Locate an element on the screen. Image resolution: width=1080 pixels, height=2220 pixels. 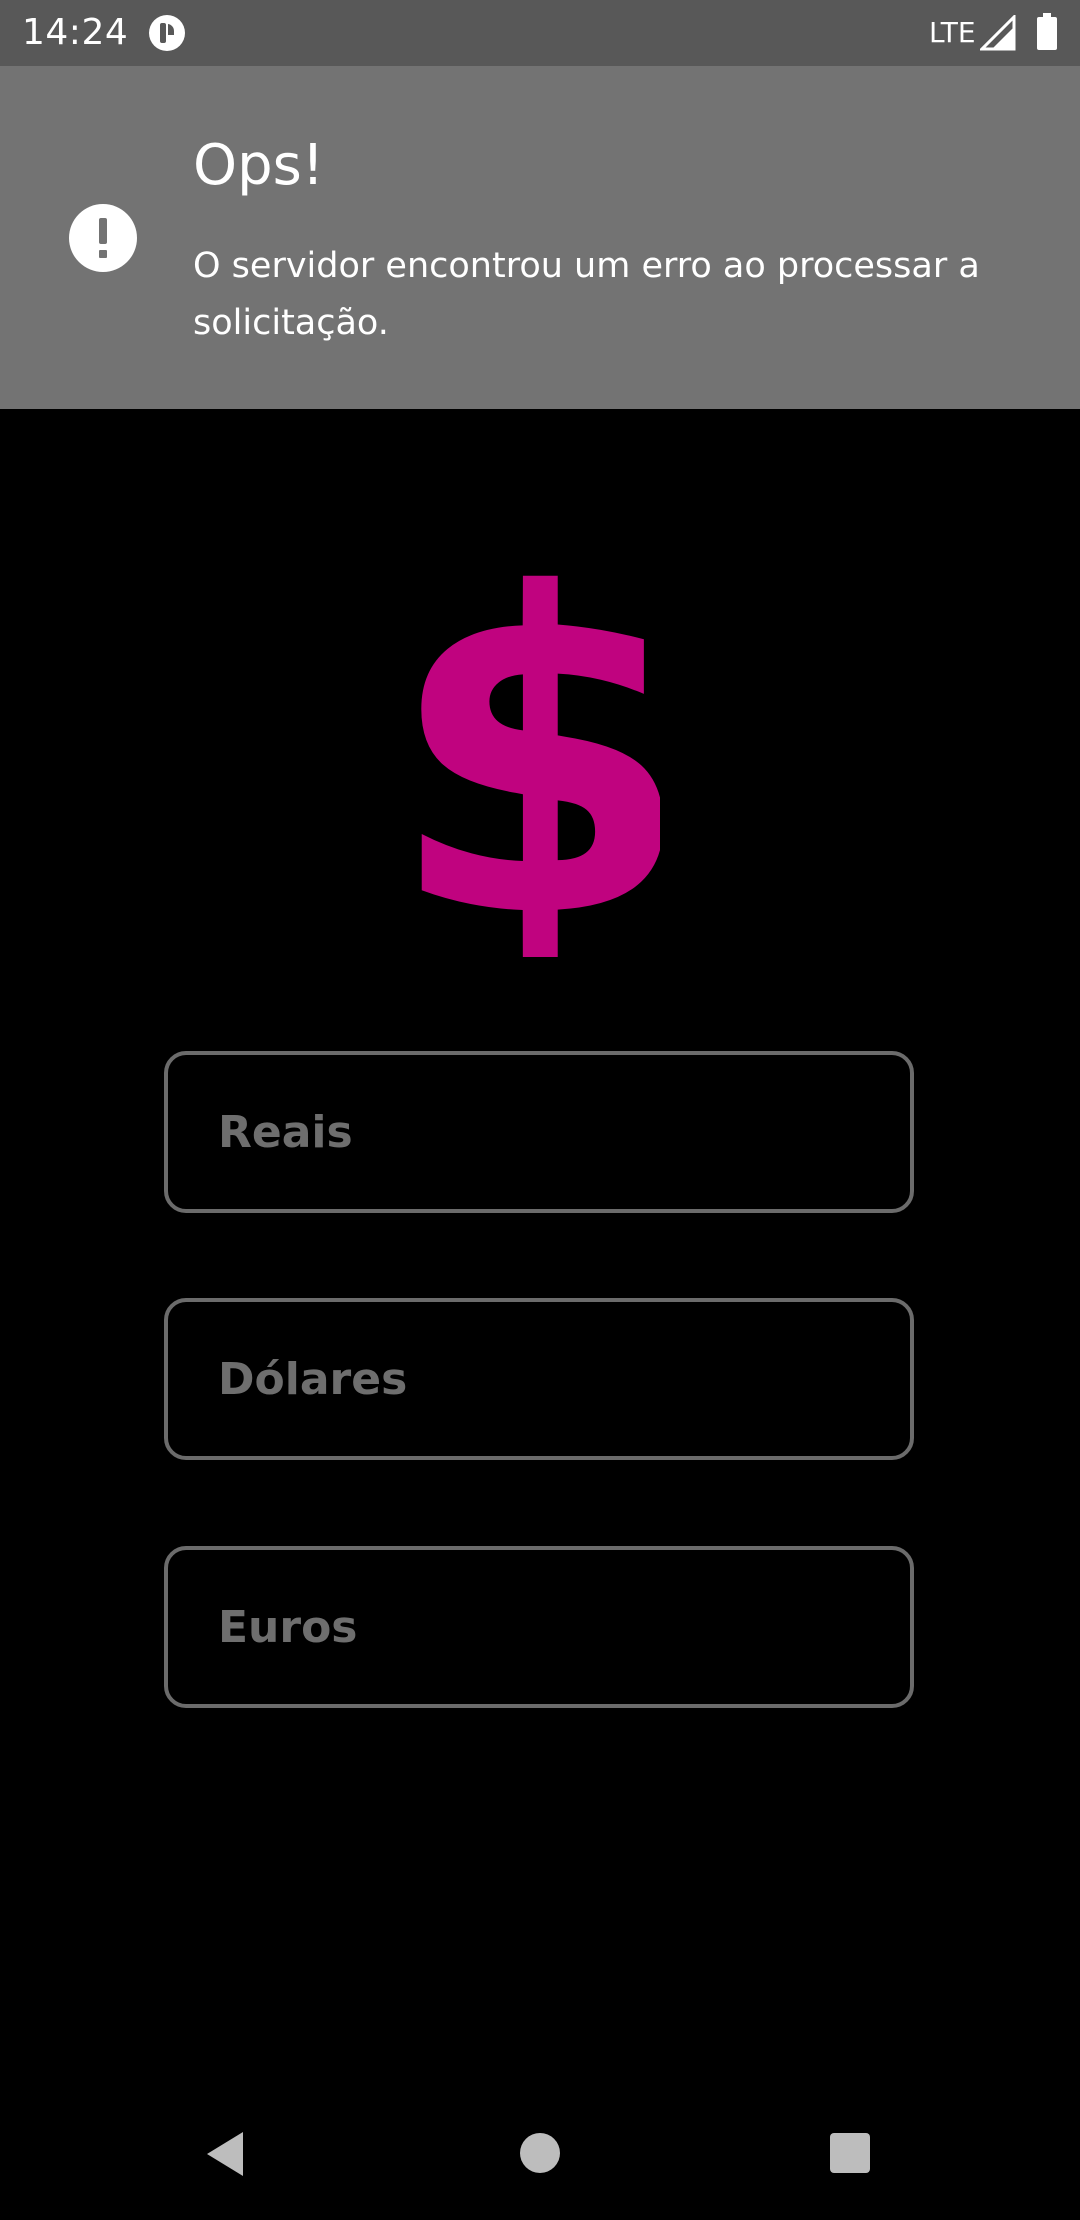
euros-input is located at coordinates (538, 1627).